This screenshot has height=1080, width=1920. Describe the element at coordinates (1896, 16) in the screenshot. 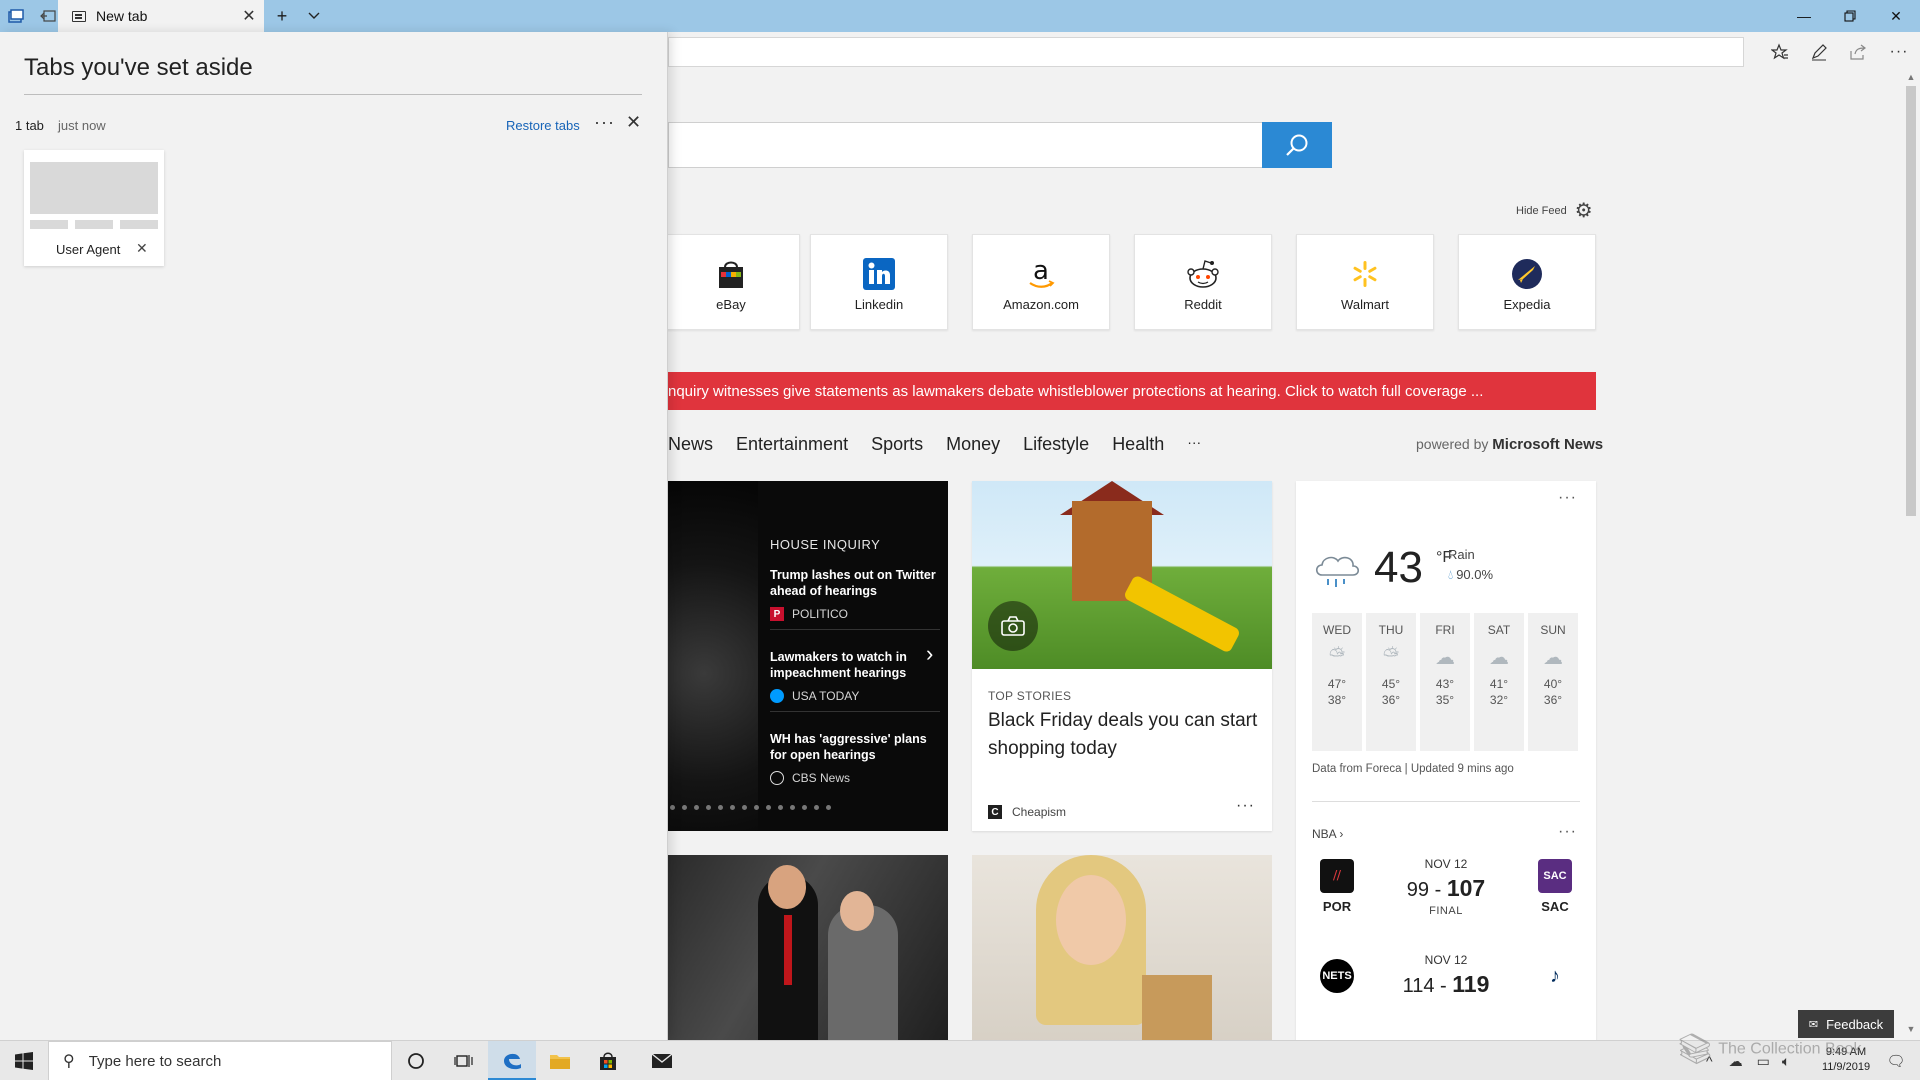

I see `close-window-button: ✕` at that location.